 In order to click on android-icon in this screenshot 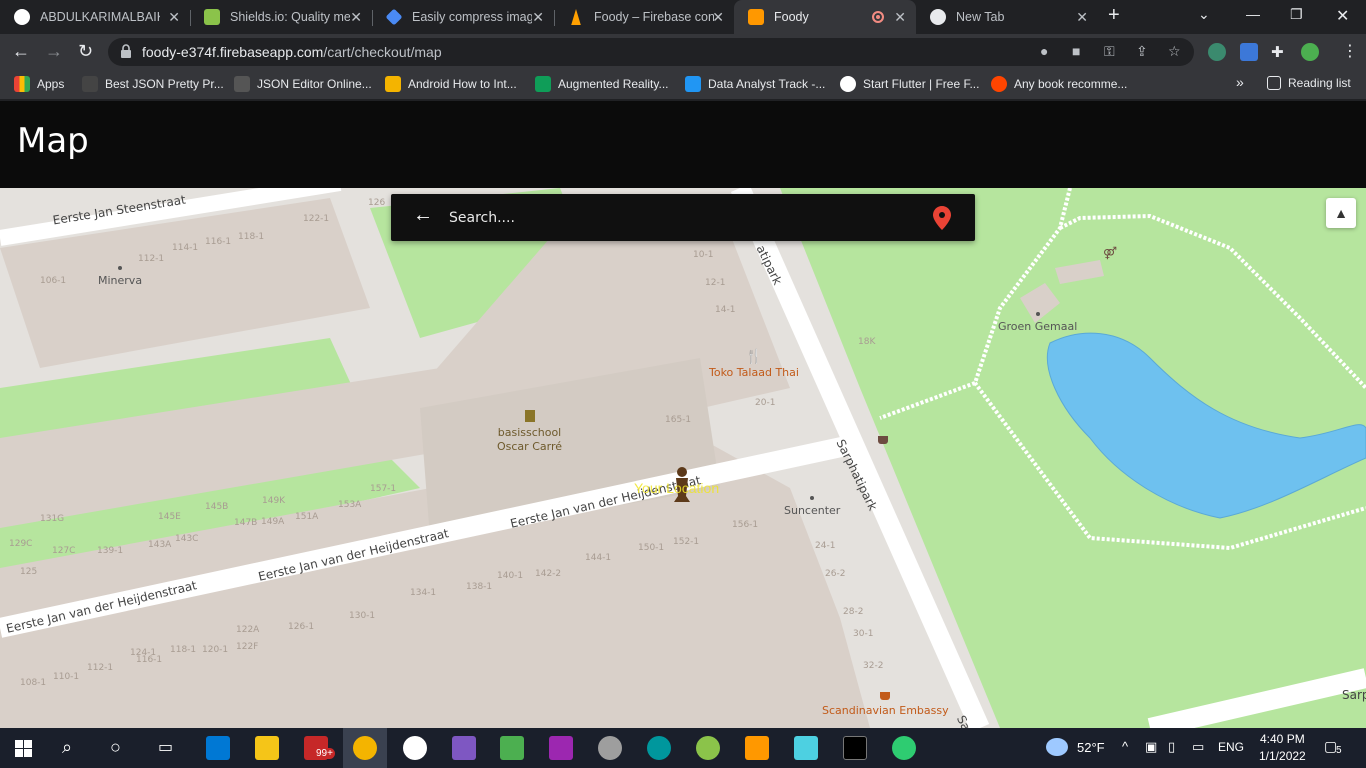, I will do `click(393, 84)`.